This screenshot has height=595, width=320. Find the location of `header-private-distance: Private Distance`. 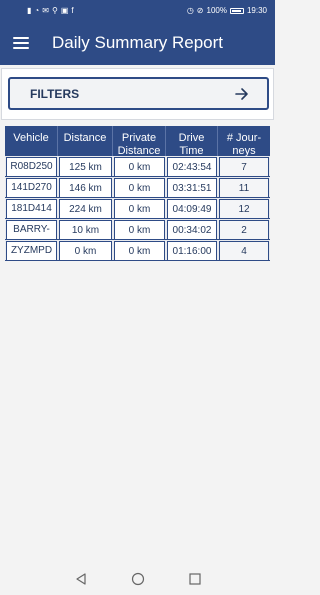

header-private-distance: Private Distance is located at coordinates (139, 141).